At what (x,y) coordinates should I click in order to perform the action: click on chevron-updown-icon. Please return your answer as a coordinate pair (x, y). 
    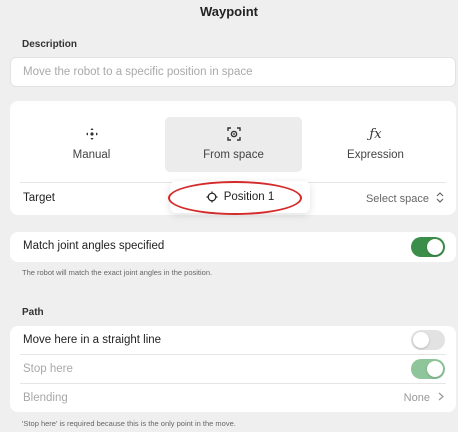
    Looking at the image, I should click on (440, 199).